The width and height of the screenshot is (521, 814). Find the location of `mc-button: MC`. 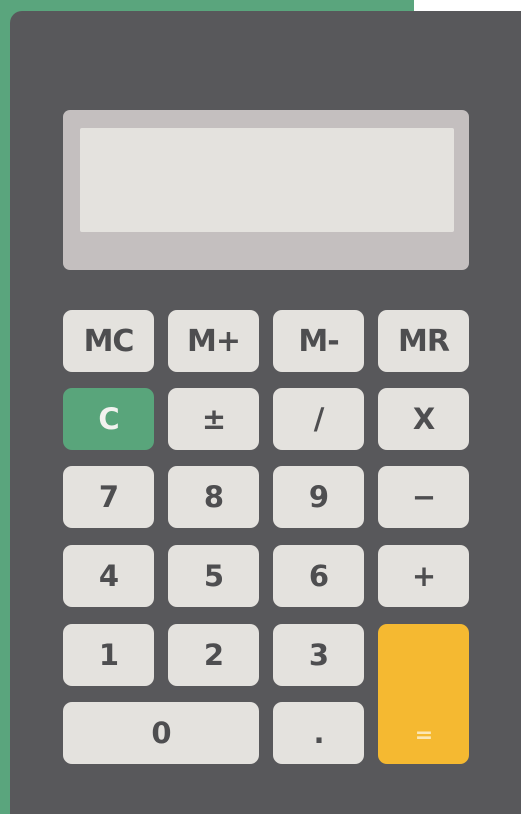

mc-button: MC is located at coordinates (108, 341).